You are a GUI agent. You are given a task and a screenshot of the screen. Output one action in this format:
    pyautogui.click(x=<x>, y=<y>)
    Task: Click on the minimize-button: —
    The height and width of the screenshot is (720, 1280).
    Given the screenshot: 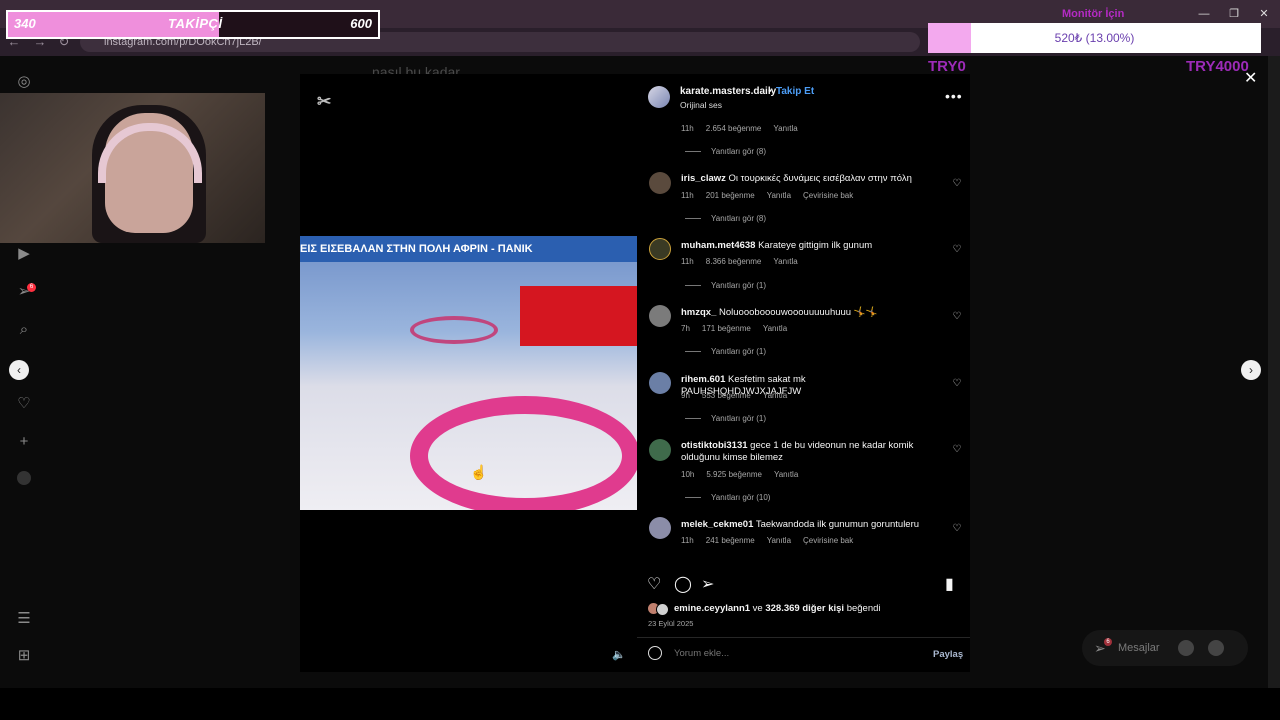 What is the action you would take?
    pyautogui.click(x=1204, y=14)
    